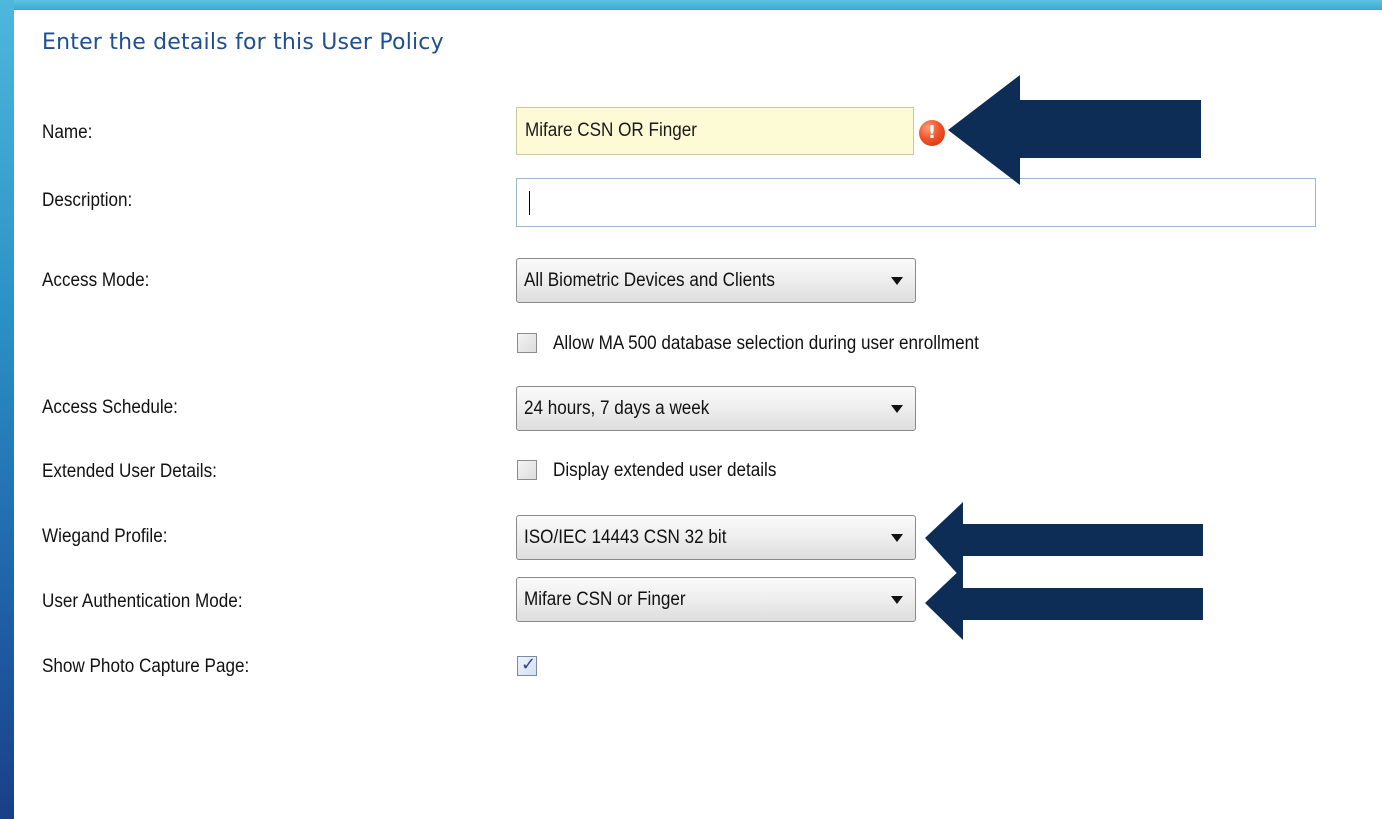 Image resolution: width=1382 pixels, height=819 pixels. I want to click on access-schedule-selected: 24 hours, 7 days a week, so click(617, 408).